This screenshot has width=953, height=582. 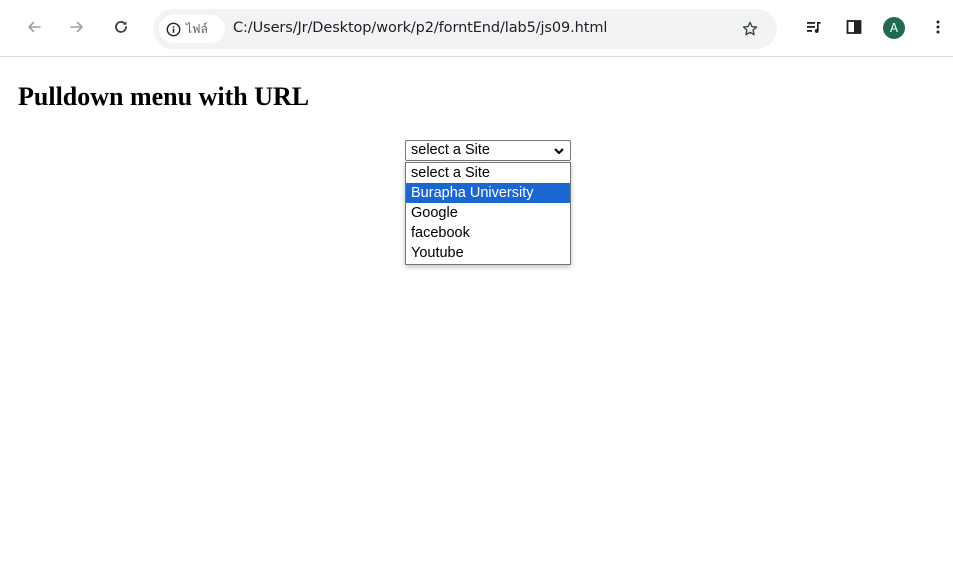 I want to click on side-panel-icon, so click(x=854, y=27).